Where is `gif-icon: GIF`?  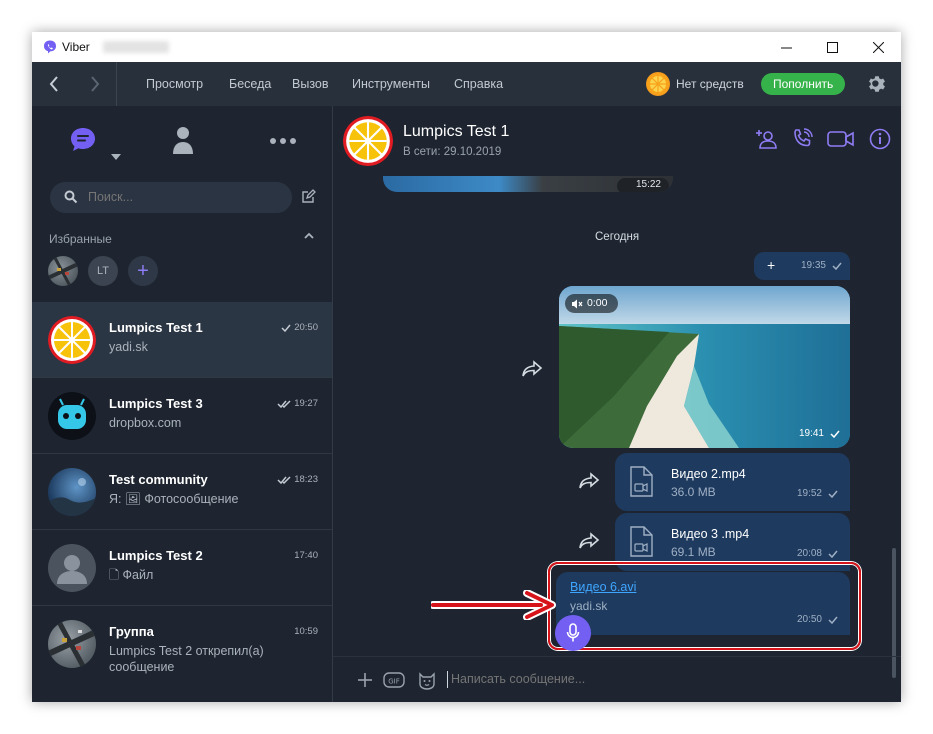
gif-icon: GIF is located at coordinates (394, 680).